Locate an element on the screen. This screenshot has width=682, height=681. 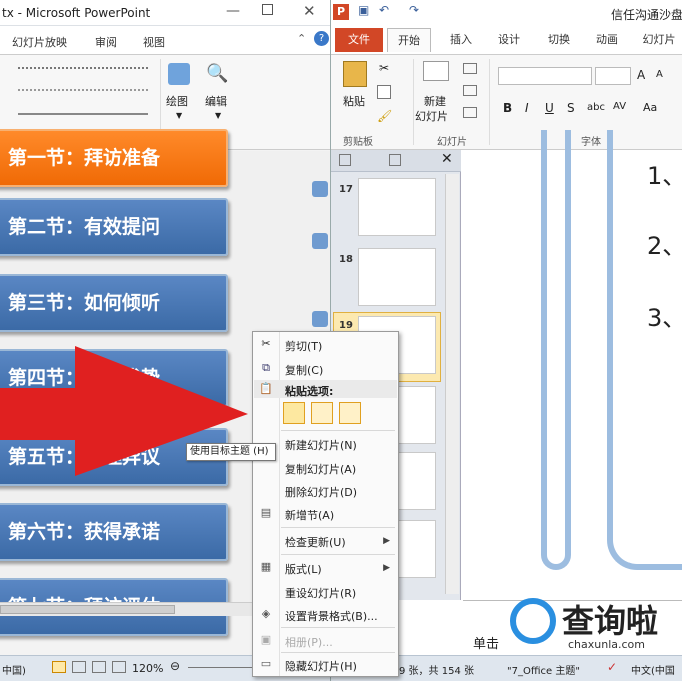
new-slide-icon is located at coordinates (436, 71).